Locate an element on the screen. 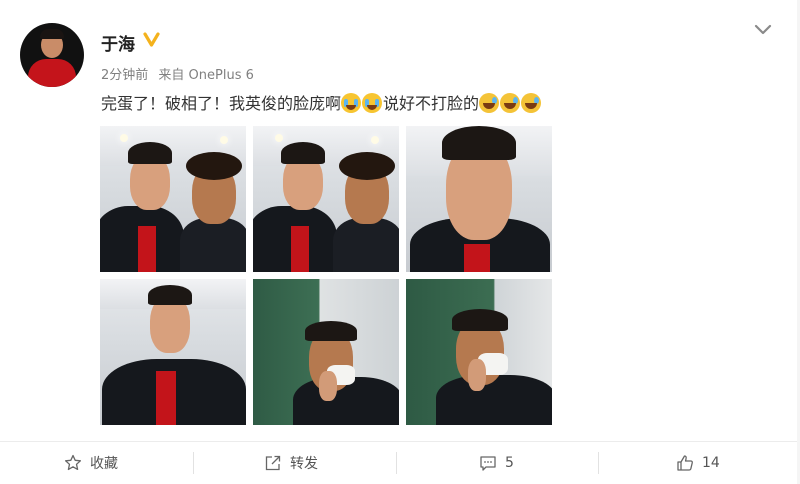 This screenshot has width=800, height=484. share-icon is located at coordinates (273, 463).